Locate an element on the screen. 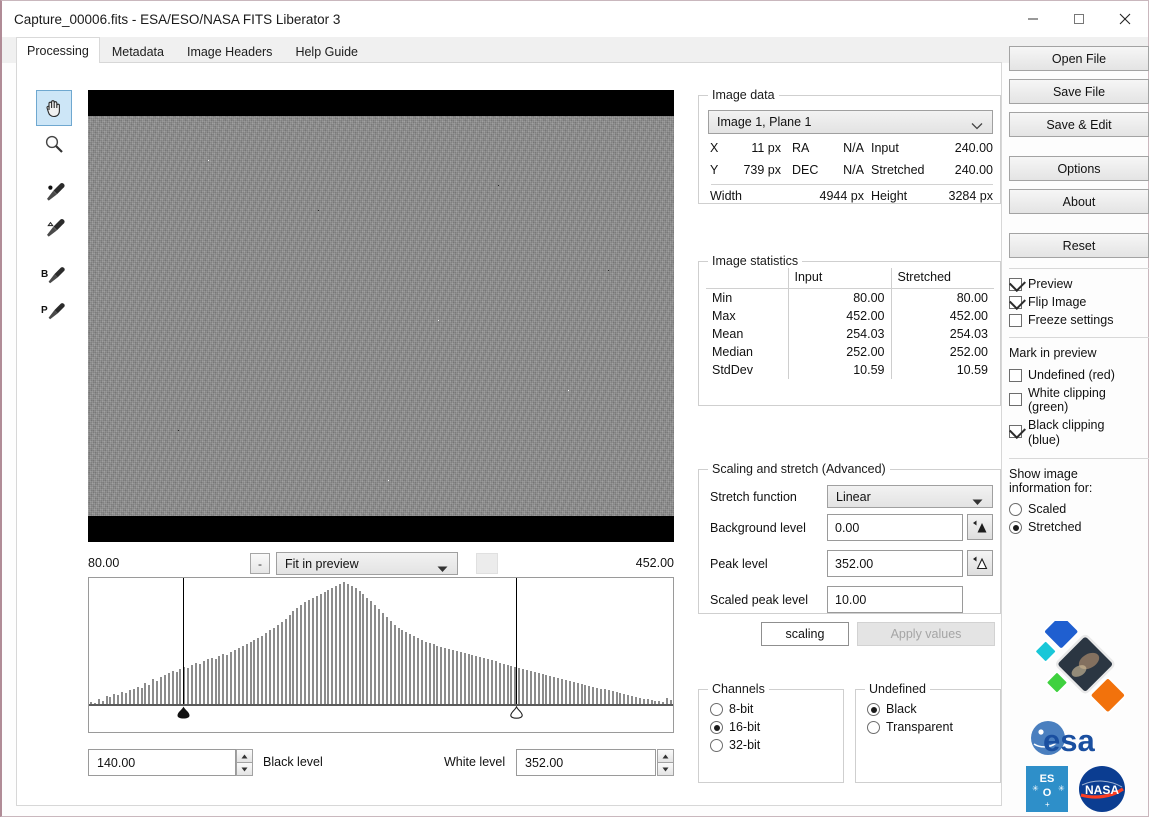  peak-level-input: 352.00 is located at coordinates (895, 563).